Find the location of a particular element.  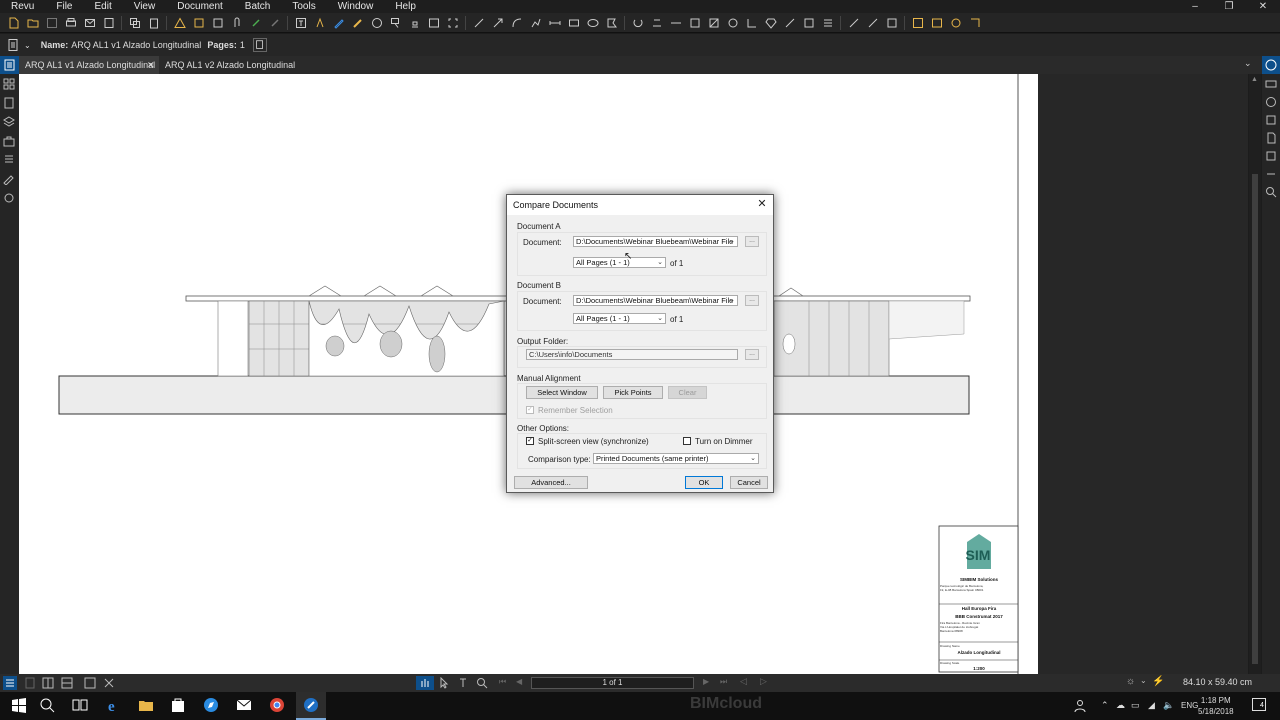

cancel-button: Cancel is located at coordinates (749, 482).